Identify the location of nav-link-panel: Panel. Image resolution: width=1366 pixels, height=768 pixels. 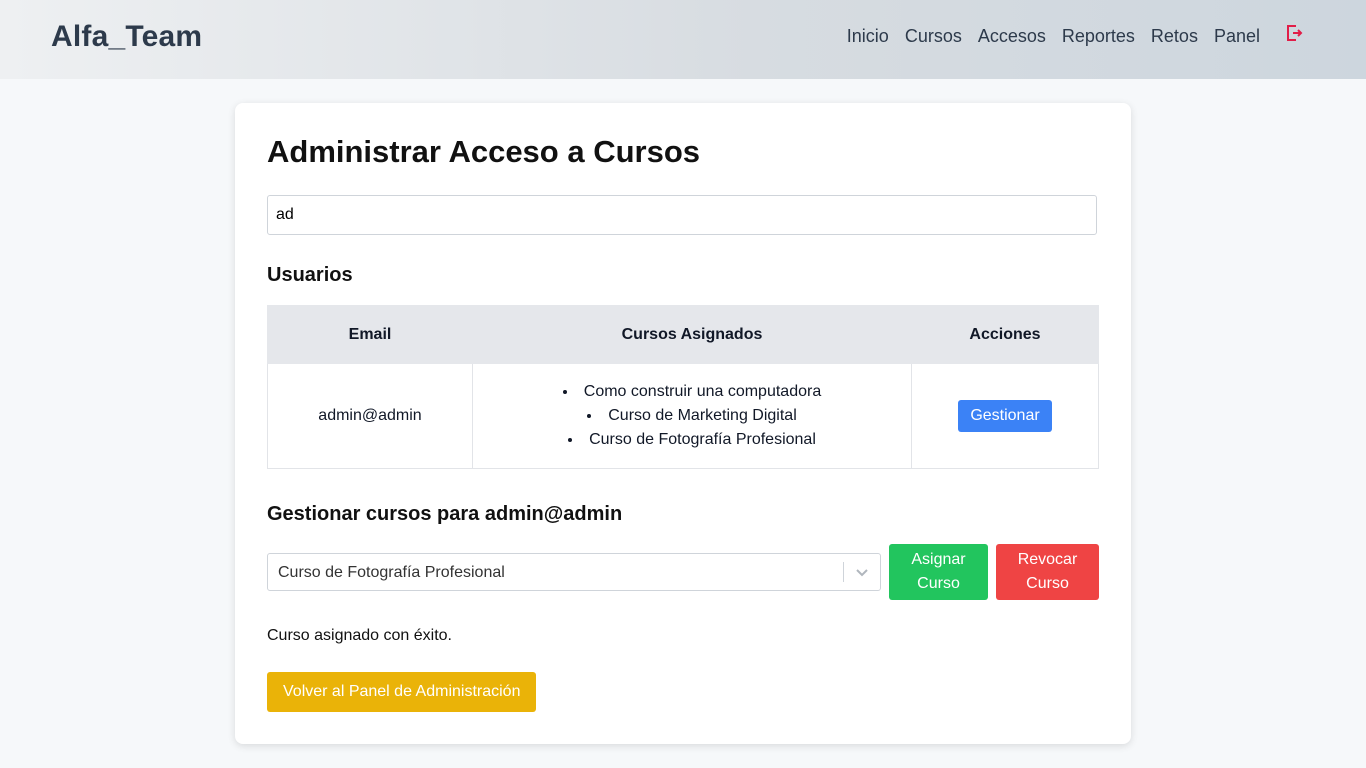
(1237, 36).